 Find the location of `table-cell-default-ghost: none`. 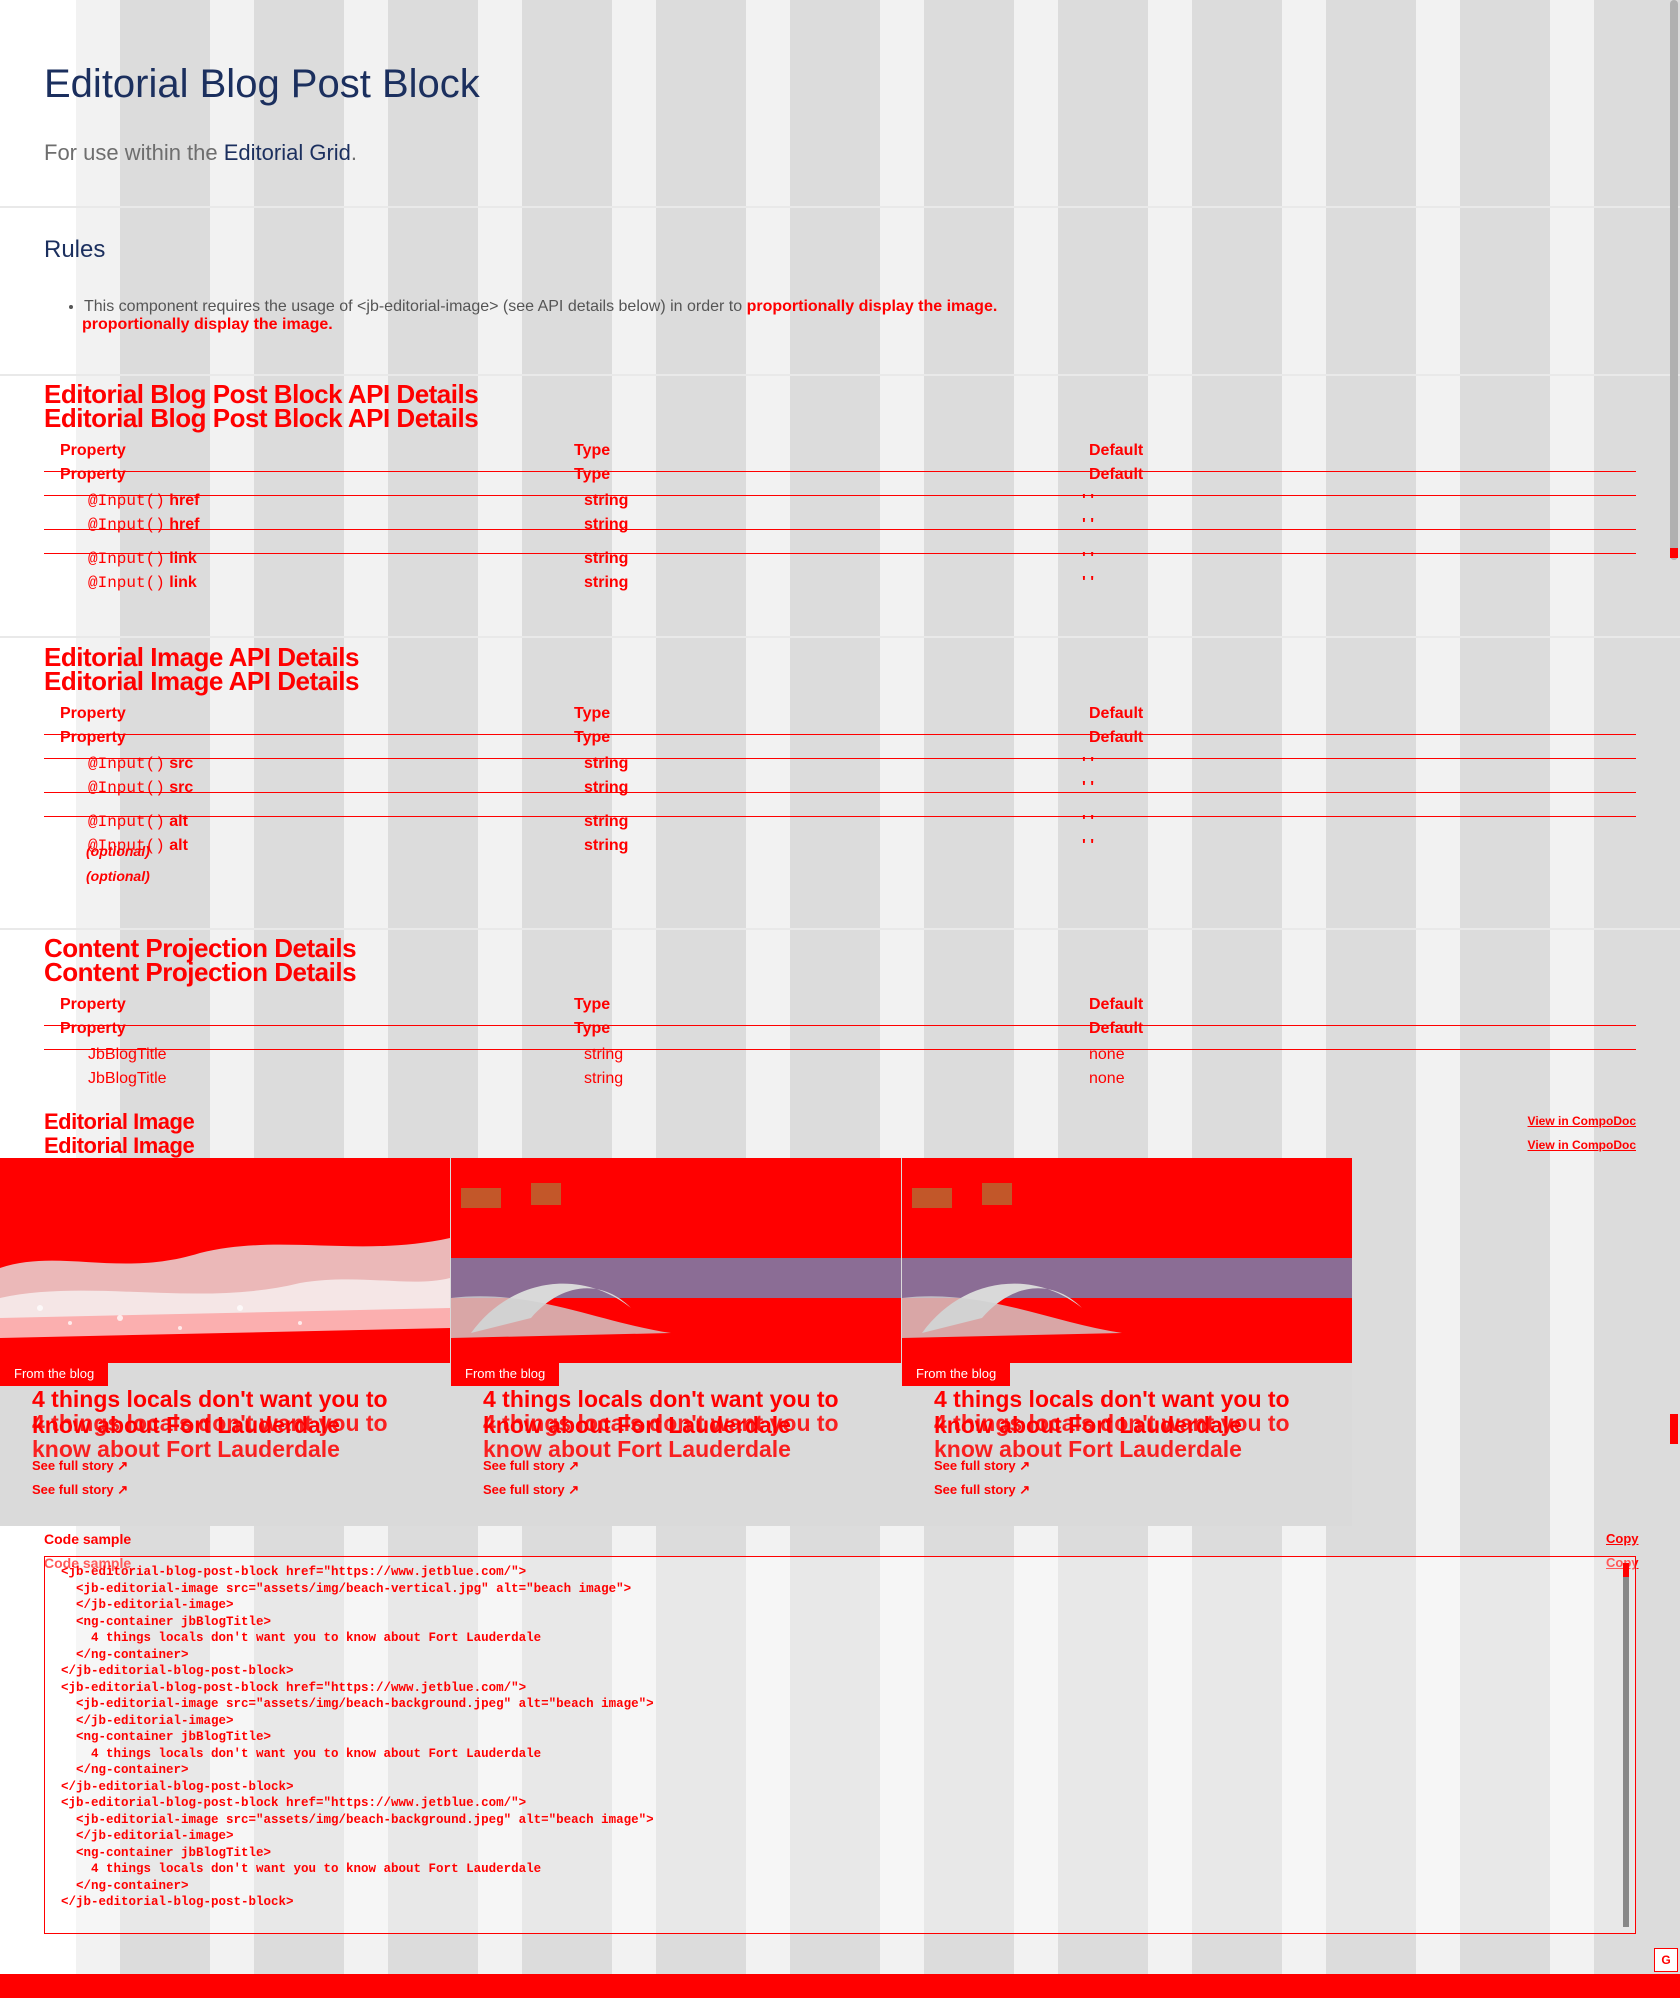

table-cell-default-ghost: none is located at coordinates (1107, 1078).